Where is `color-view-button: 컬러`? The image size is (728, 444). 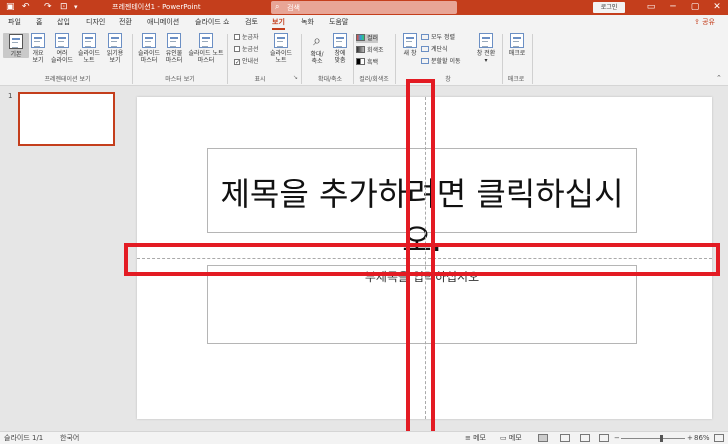 color-view-button: 컬러 is located at coordinates (367, 38).